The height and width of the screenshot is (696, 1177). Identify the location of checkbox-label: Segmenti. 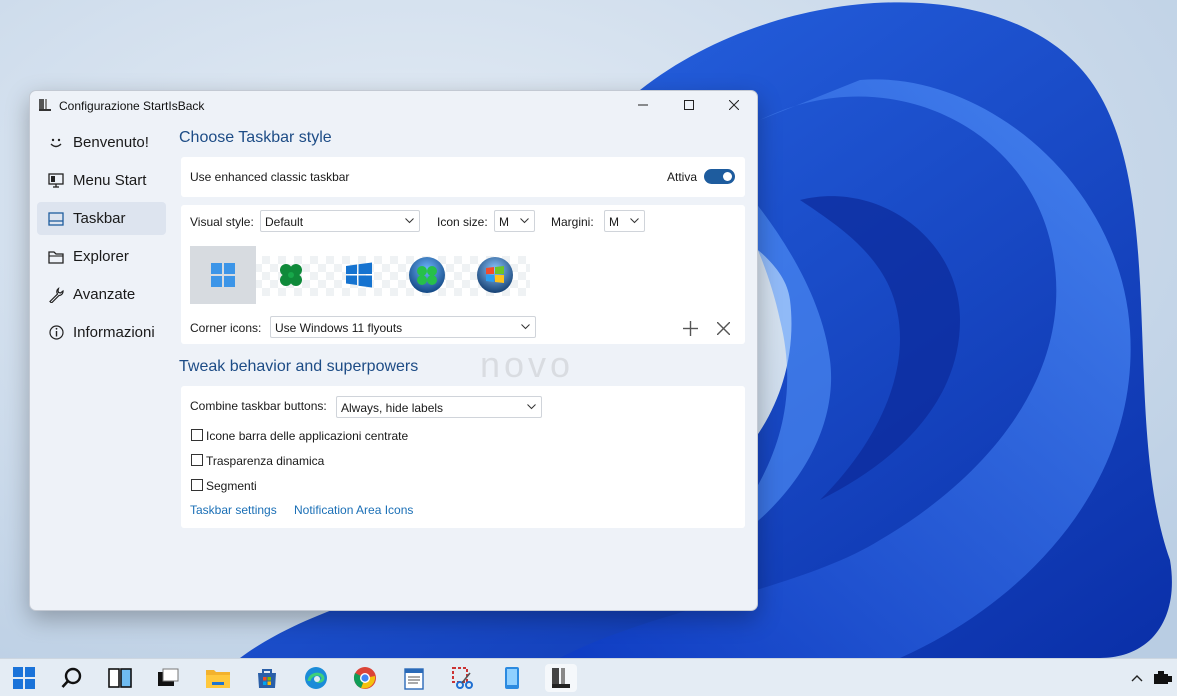
(231, 486).